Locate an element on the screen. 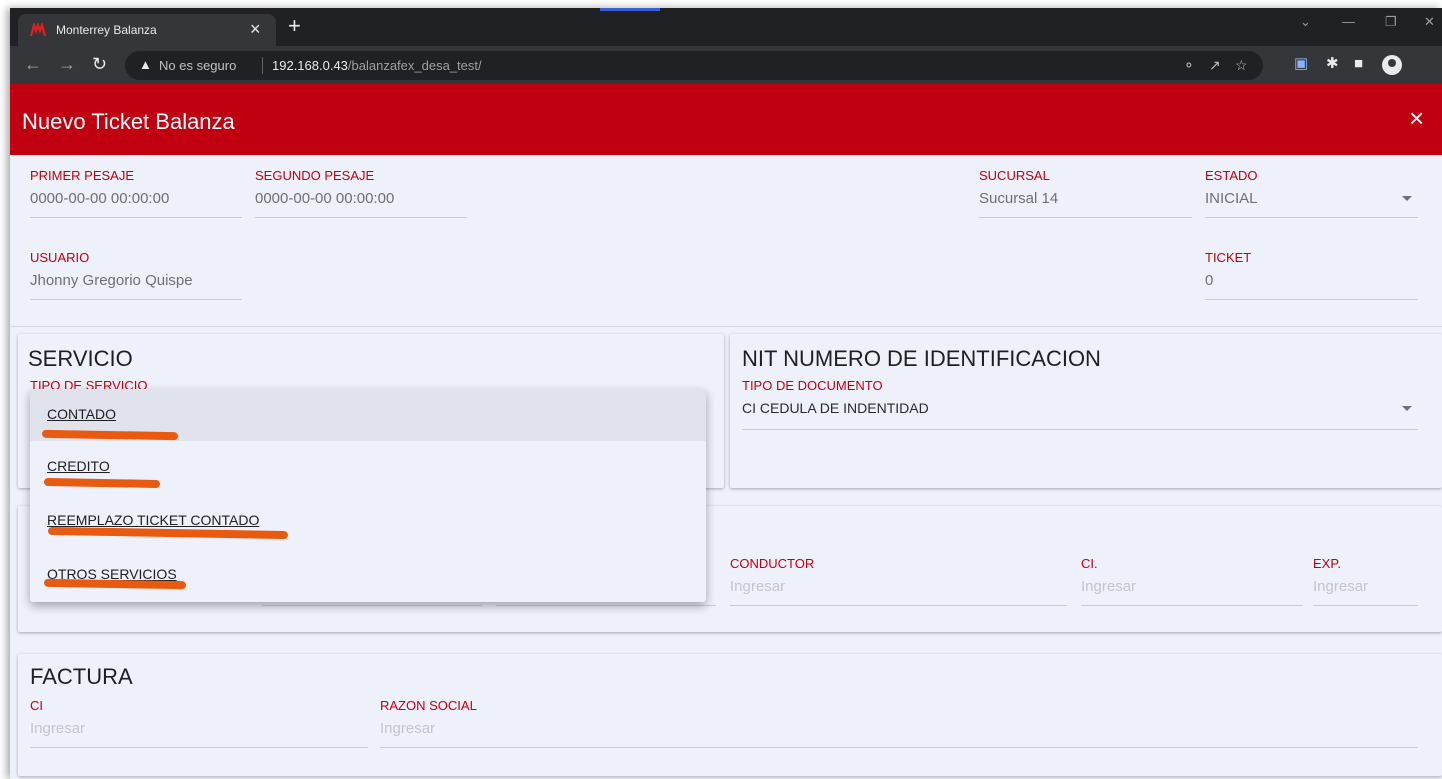 This screenshot has width=1442, height=779. segundo-pesaje-value: 0000-00-00 00:00:00 is located at coordinates (325, 198).